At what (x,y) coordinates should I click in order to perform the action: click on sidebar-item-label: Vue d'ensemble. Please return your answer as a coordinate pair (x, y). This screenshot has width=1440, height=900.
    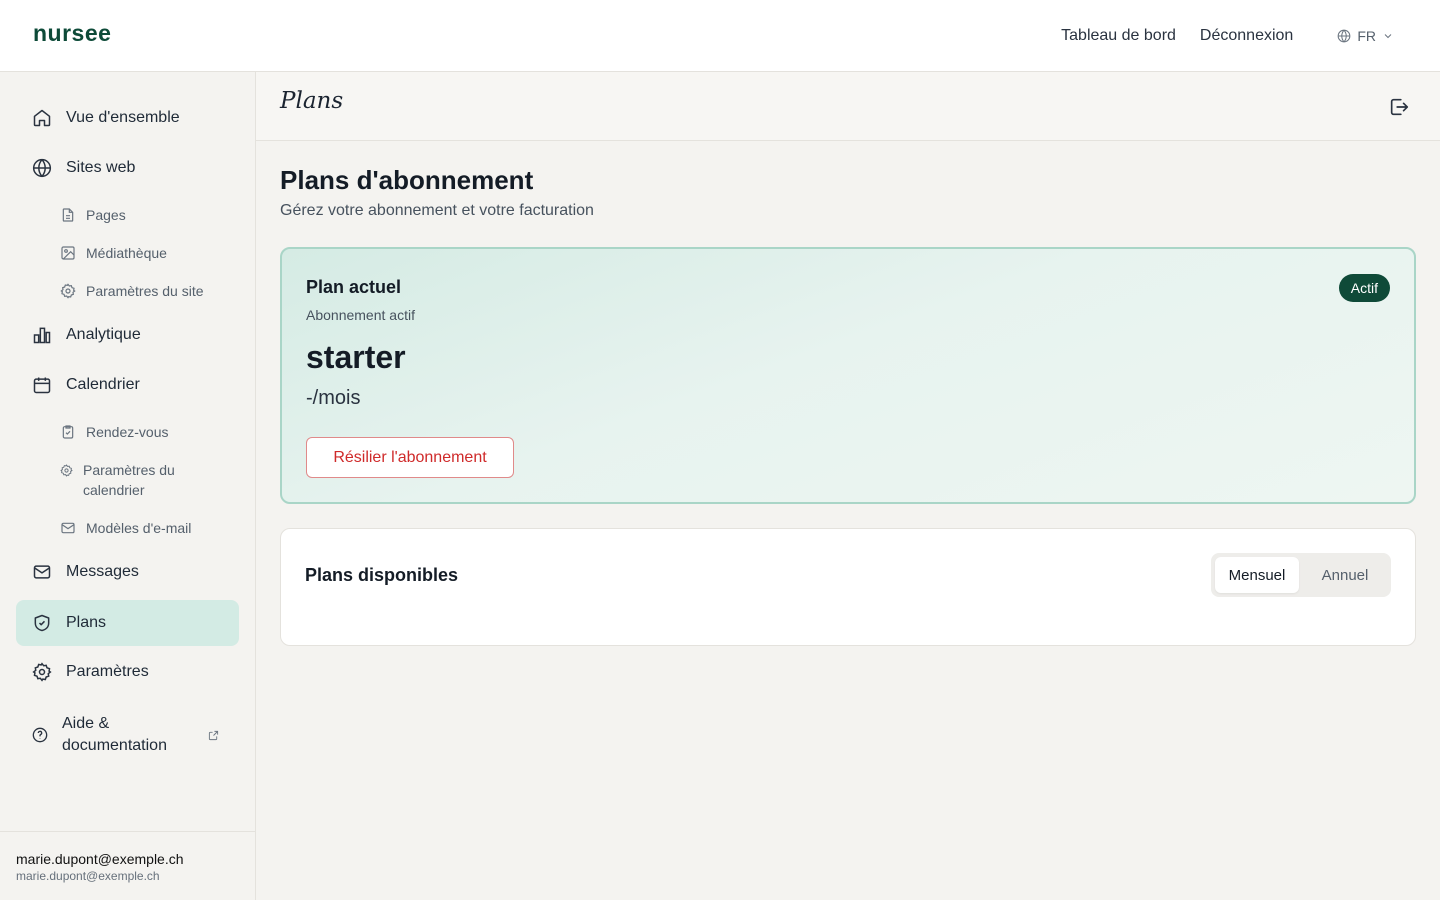
    Looking at the image, I should click on (123, 117).